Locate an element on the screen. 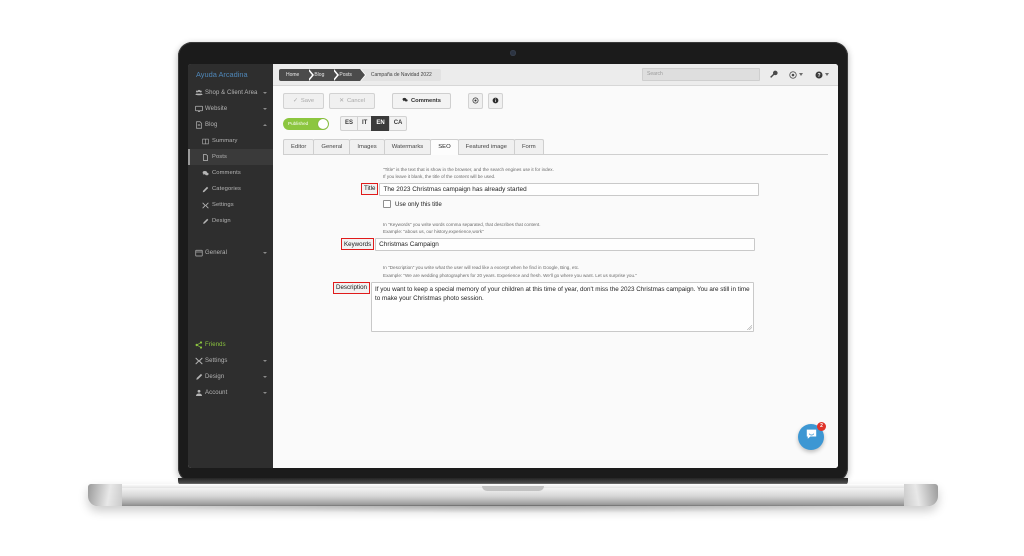  tab-form: Form is located at coordinates (528, 146).